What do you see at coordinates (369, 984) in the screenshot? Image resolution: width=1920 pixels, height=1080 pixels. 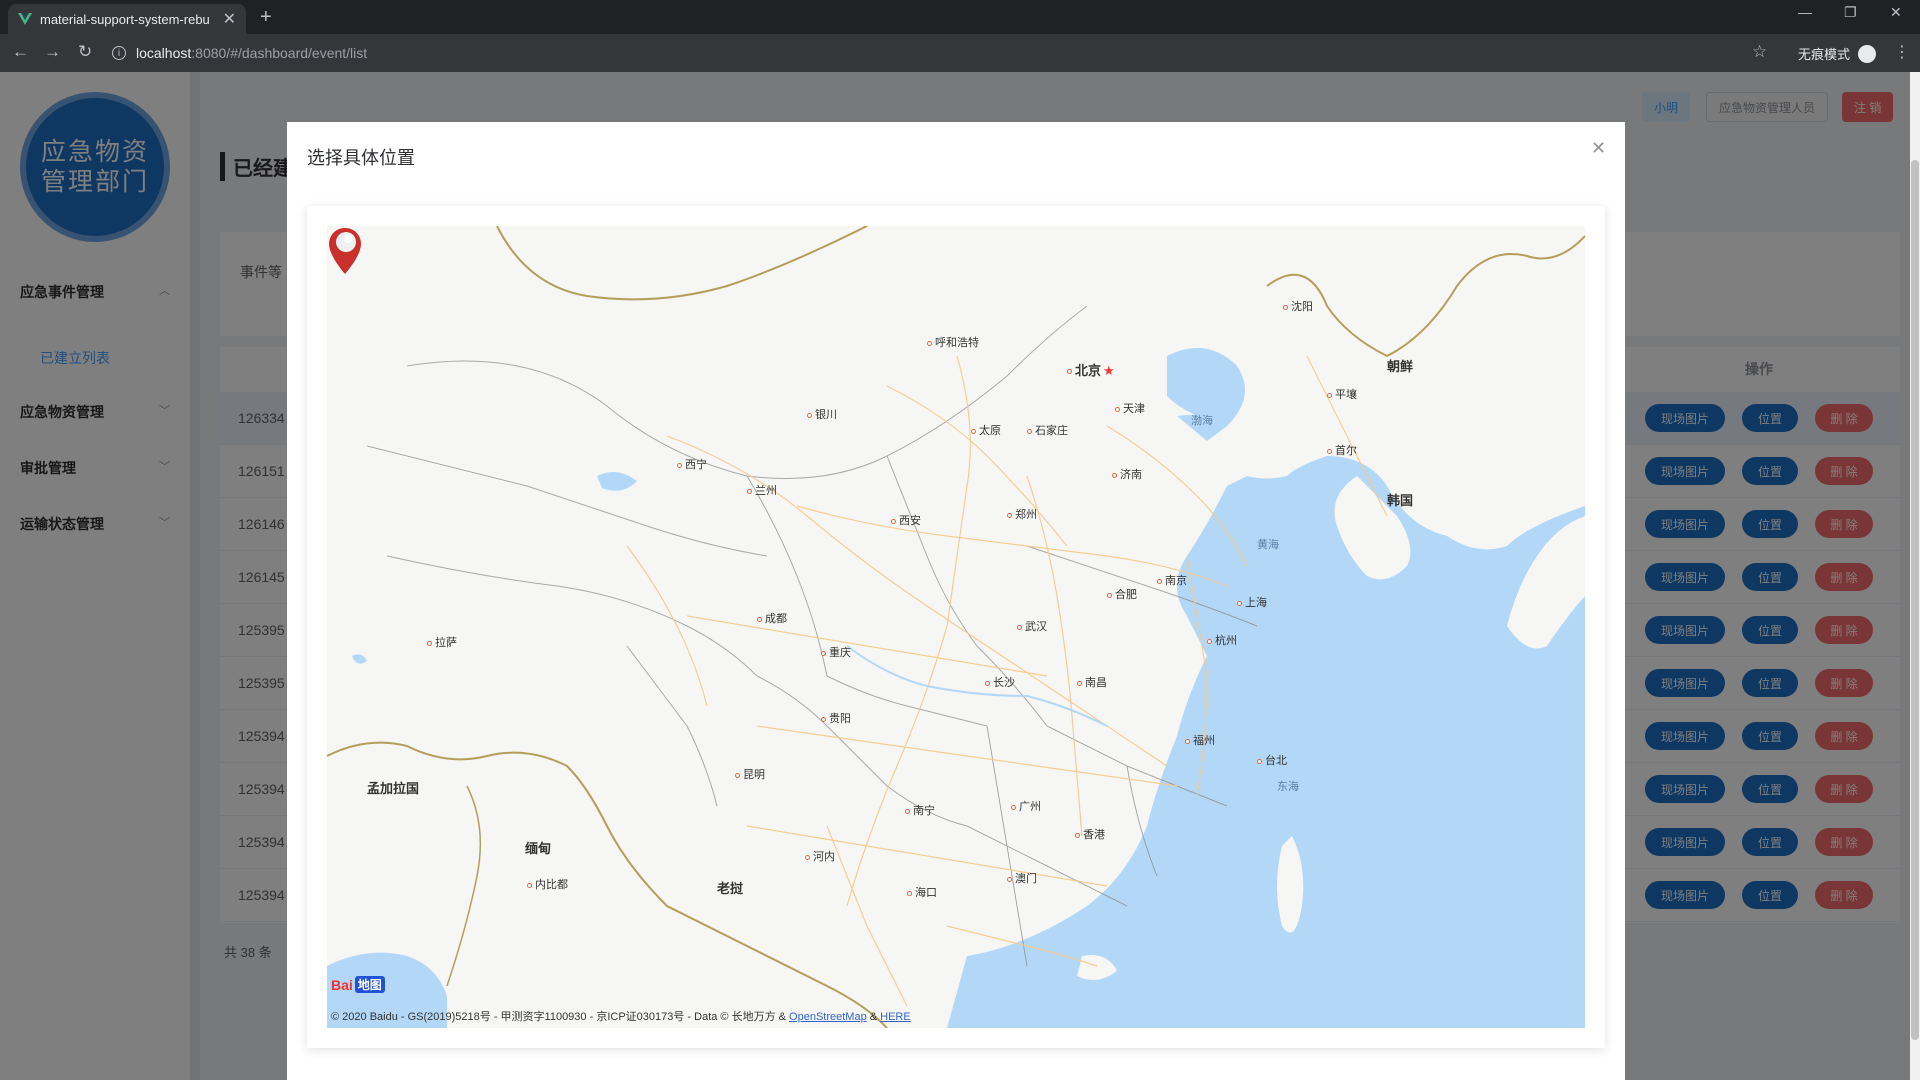 I see `baidu-logo-map: 地图` at bounding box center [369, 984].